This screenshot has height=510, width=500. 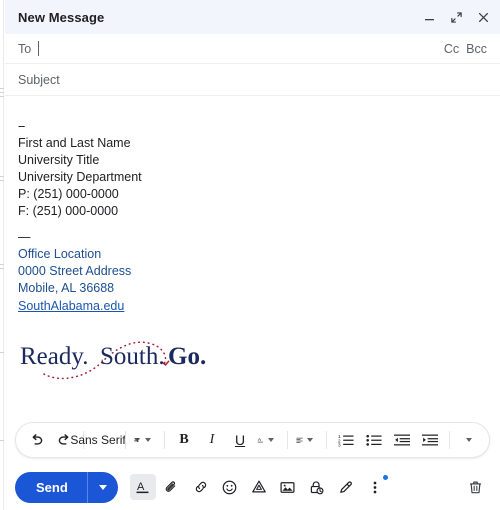 I want to click on svg-text: A, so click(x=141, y=487).